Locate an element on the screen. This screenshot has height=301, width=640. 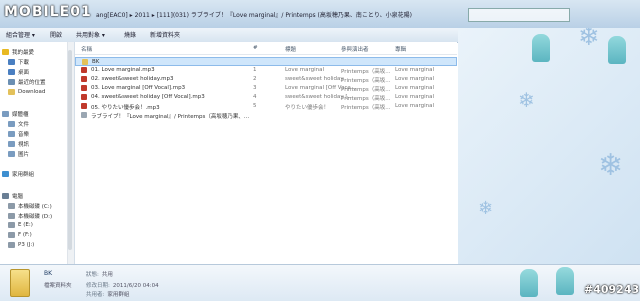
homegroup-icon is located at coordinates (5, 174).